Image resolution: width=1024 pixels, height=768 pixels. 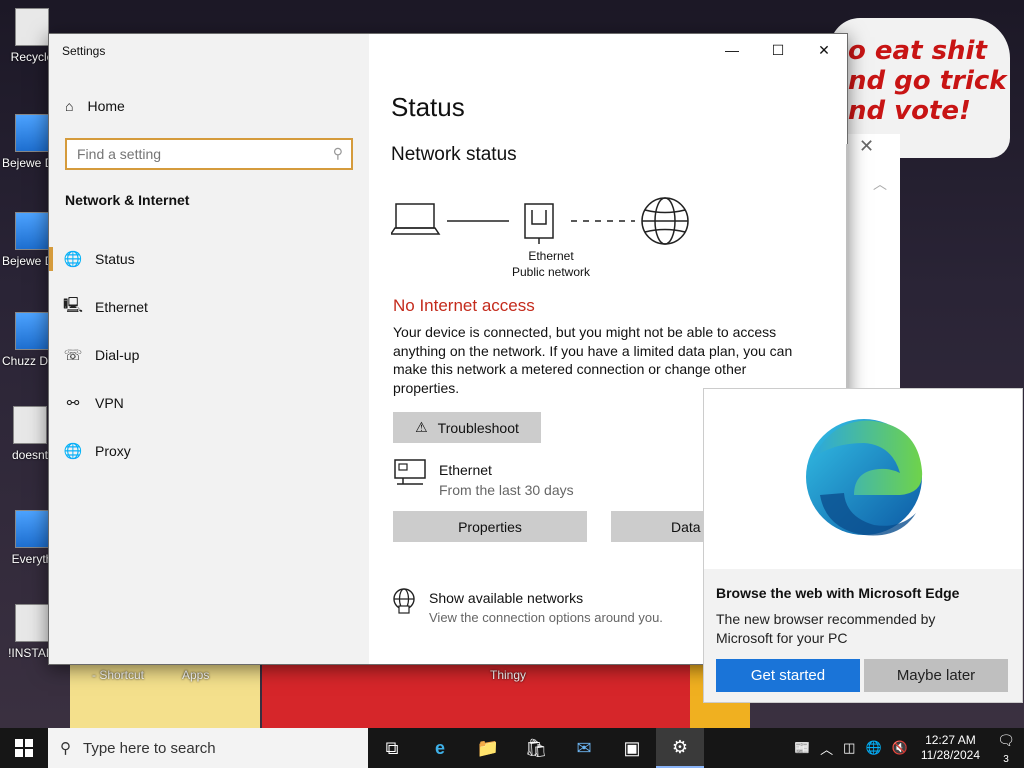 I want to click on internet-globe-icon, so click(x=665, y=221).